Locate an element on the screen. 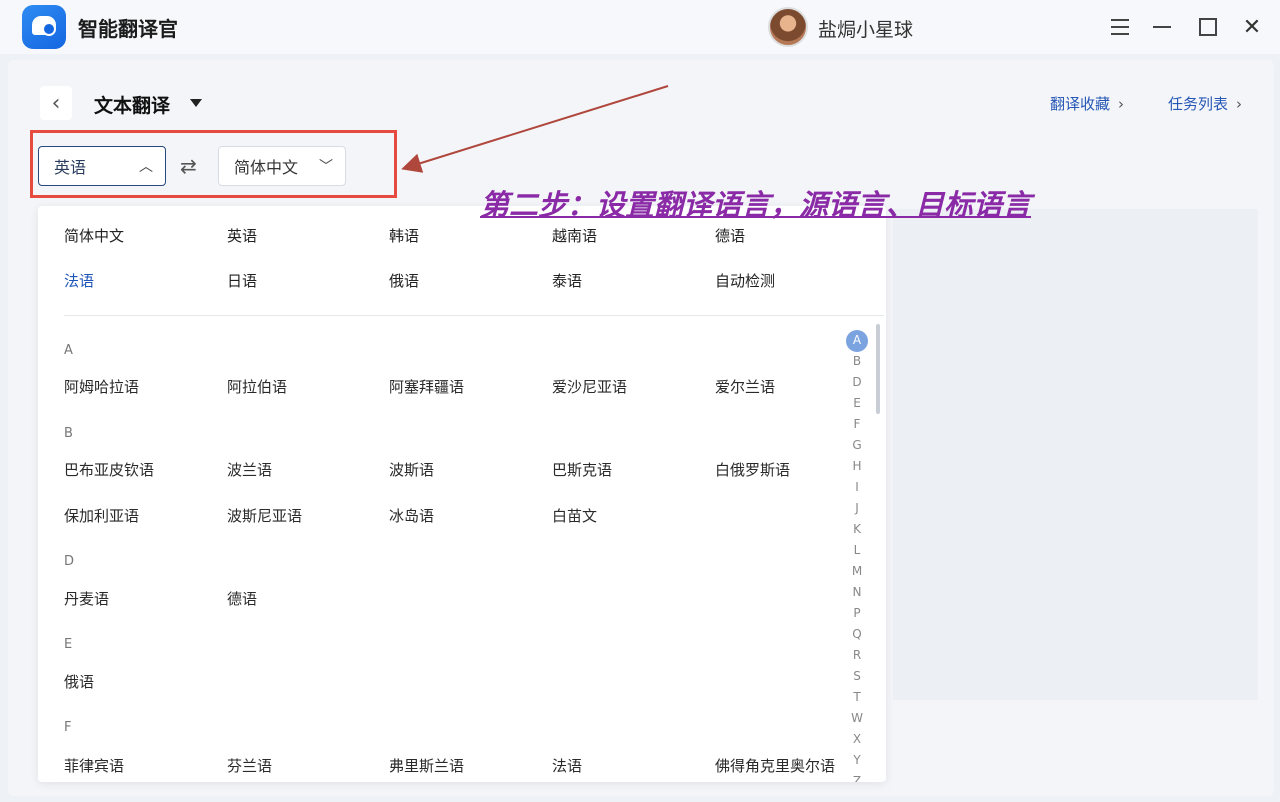  app-logo-icon is located at coordinates (44, 27).